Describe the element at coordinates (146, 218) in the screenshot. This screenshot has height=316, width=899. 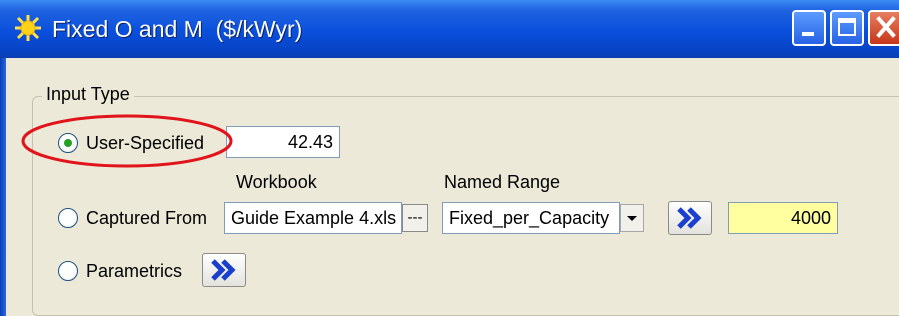
I see `captured-from-label: Captured From` at that location.